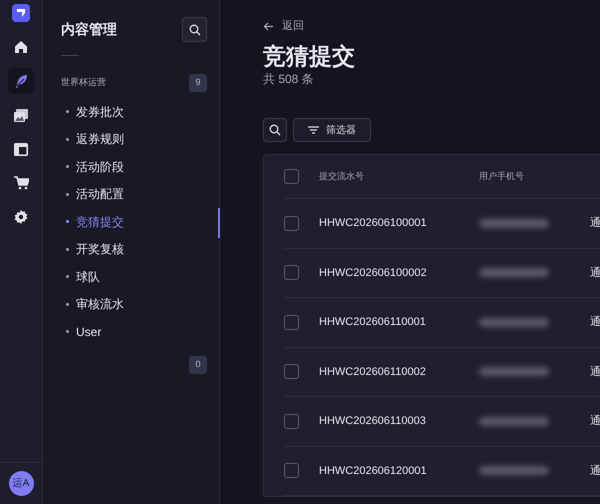  Describe the element at coordinates (309, 56) in the screenshot. I see `page-title: 竞猜提交` at that location.